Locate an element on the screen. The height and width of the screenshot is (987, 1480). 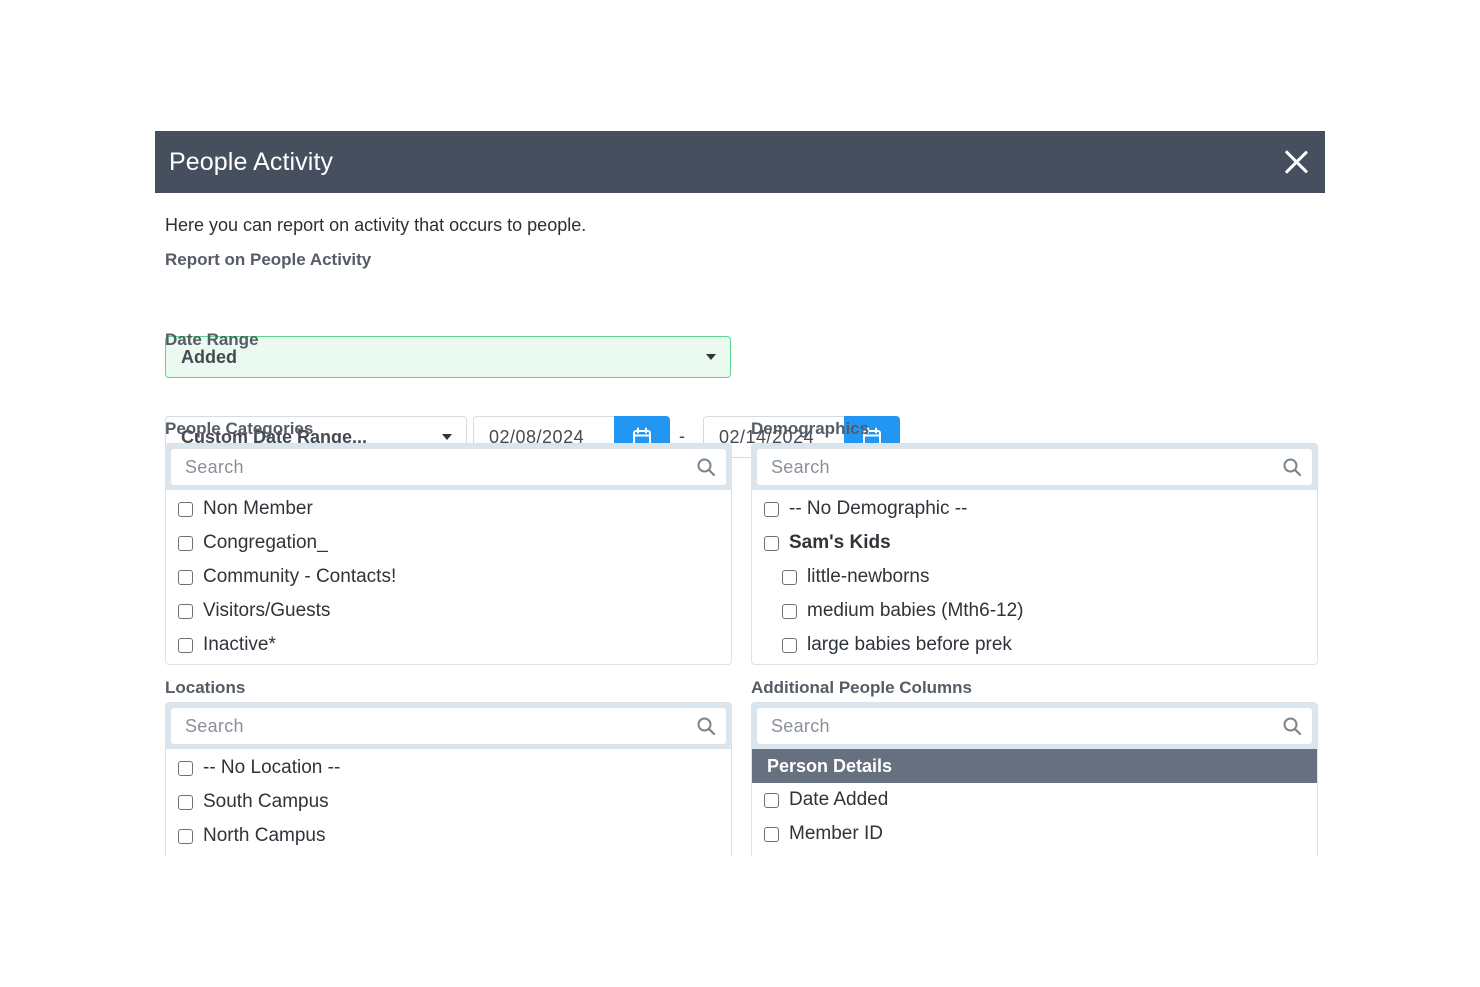
demographic-option: medium babies (Mth6-12) is located at coordinates (1034, 611).